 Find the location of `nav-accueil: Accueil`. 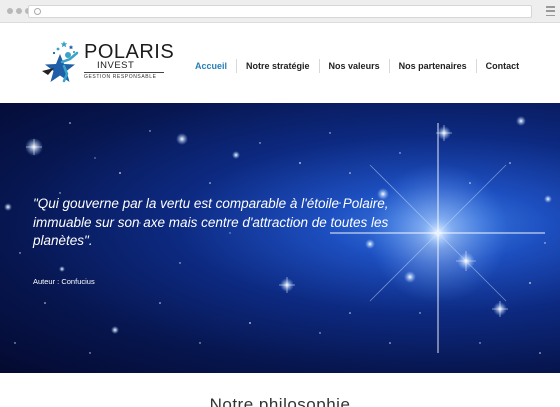

nav-accueil: Accueil is located at coordinates (211, 66).